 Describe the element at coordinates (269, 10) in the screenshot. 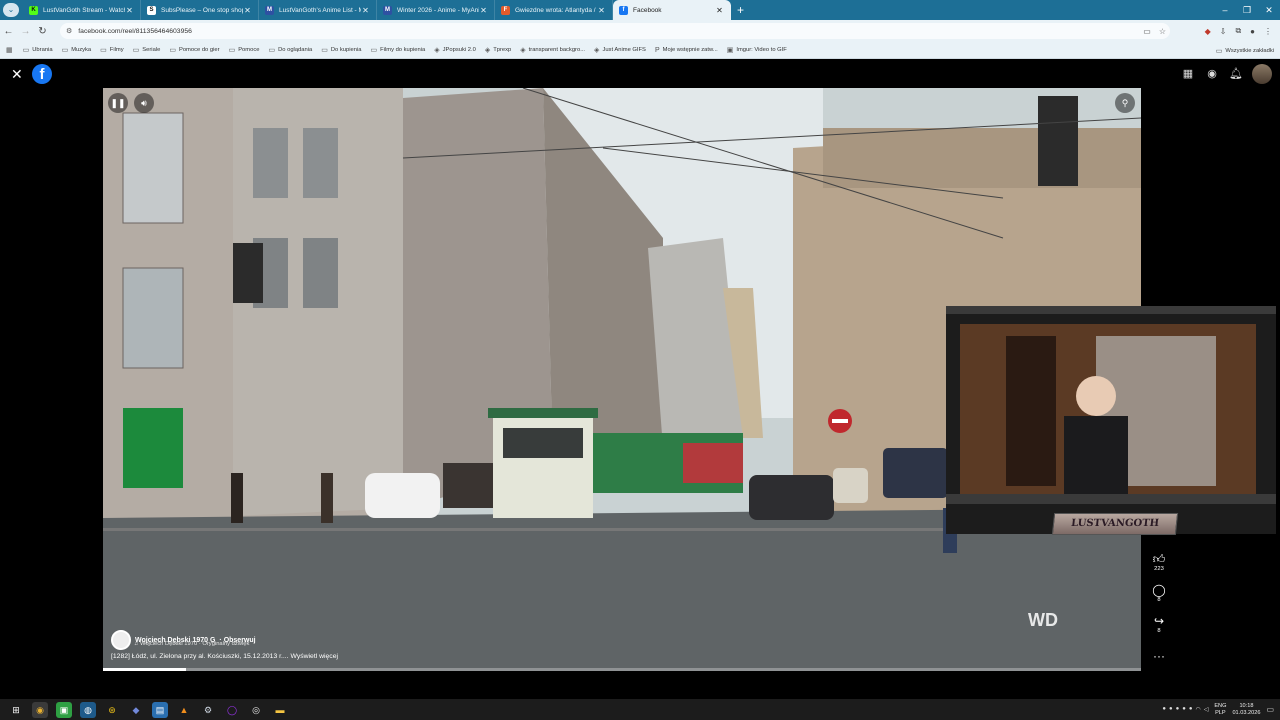

I see `tab-favicon-icon: M` at that location.